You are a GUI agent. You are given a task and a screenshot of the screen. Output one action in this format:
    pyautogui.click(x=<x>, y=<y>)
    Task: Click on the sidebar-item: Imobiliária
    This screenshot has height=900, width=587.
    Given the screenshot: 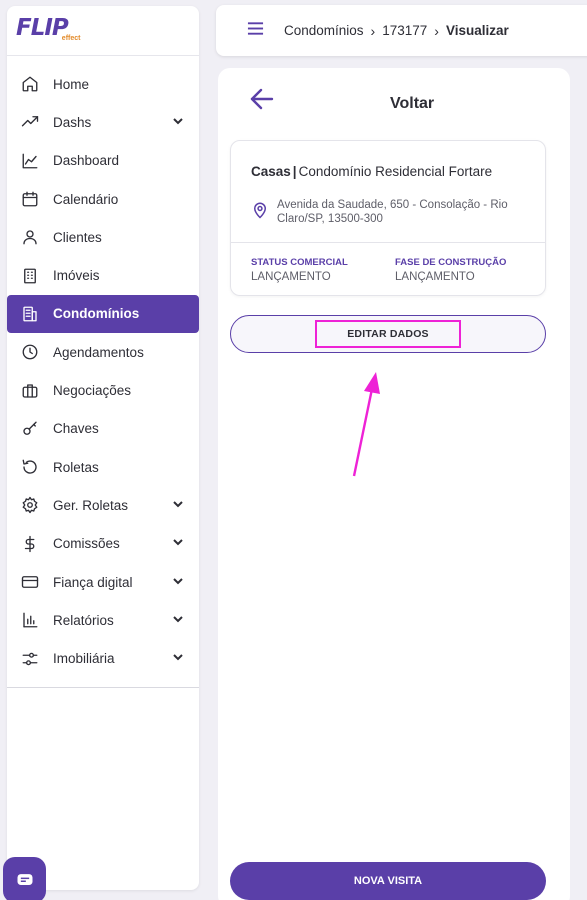 What is the action you would take?
    pyautogui.click(x=103, y=658)
    